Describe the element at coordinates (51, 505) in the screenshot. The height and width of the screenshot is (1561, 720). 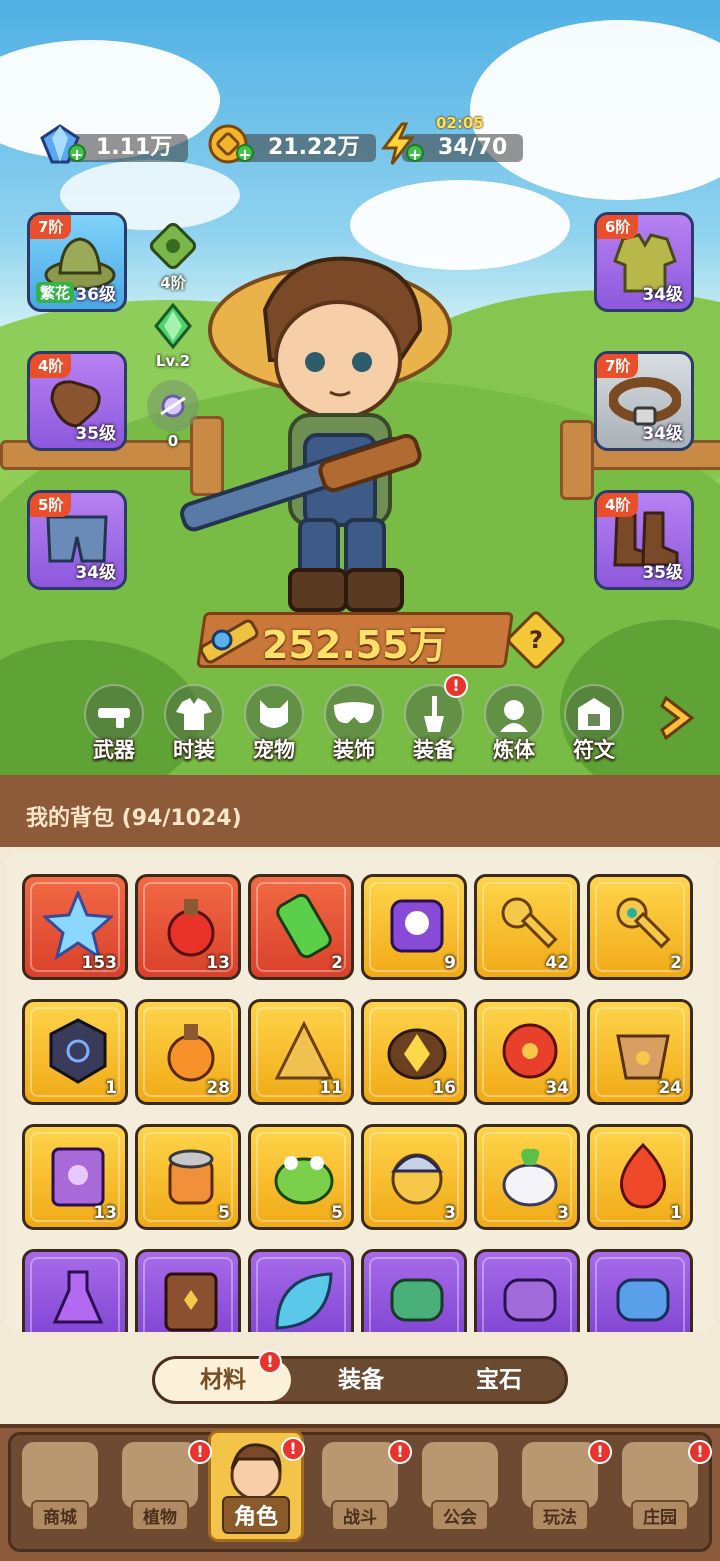
I see `equip-tier: 5阶` at that location.